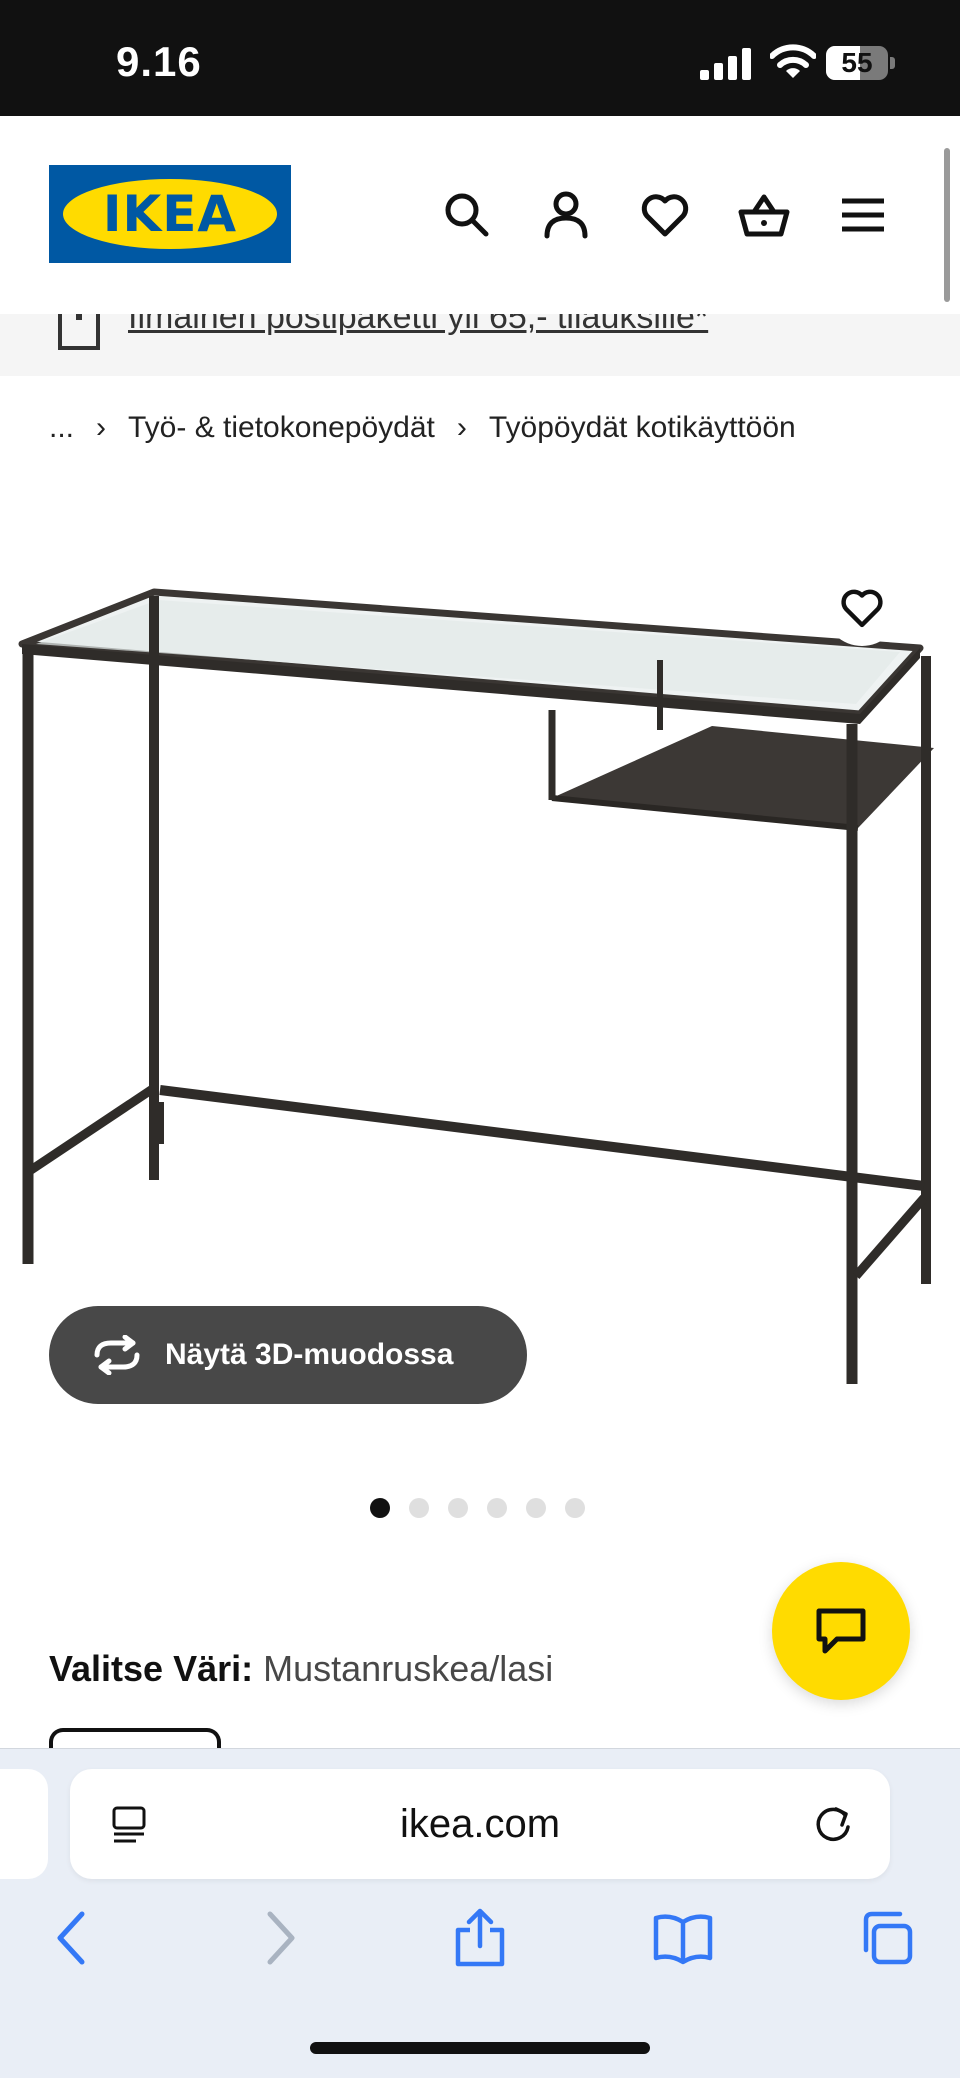 Image resolution: width=960 pixels, height=2078 pixels. What do you see at coordinates (566, 215) in the screenshot?
I see `account-icon` at bounding box center [566, 215].